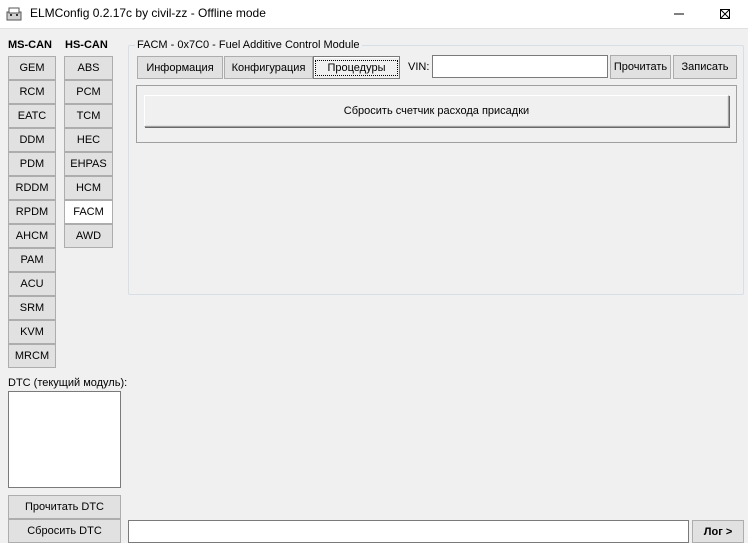 The width and height of the screenshot is (748, 543). I want to click on ms-can-module-button-4: PDM, so click(32, 164).